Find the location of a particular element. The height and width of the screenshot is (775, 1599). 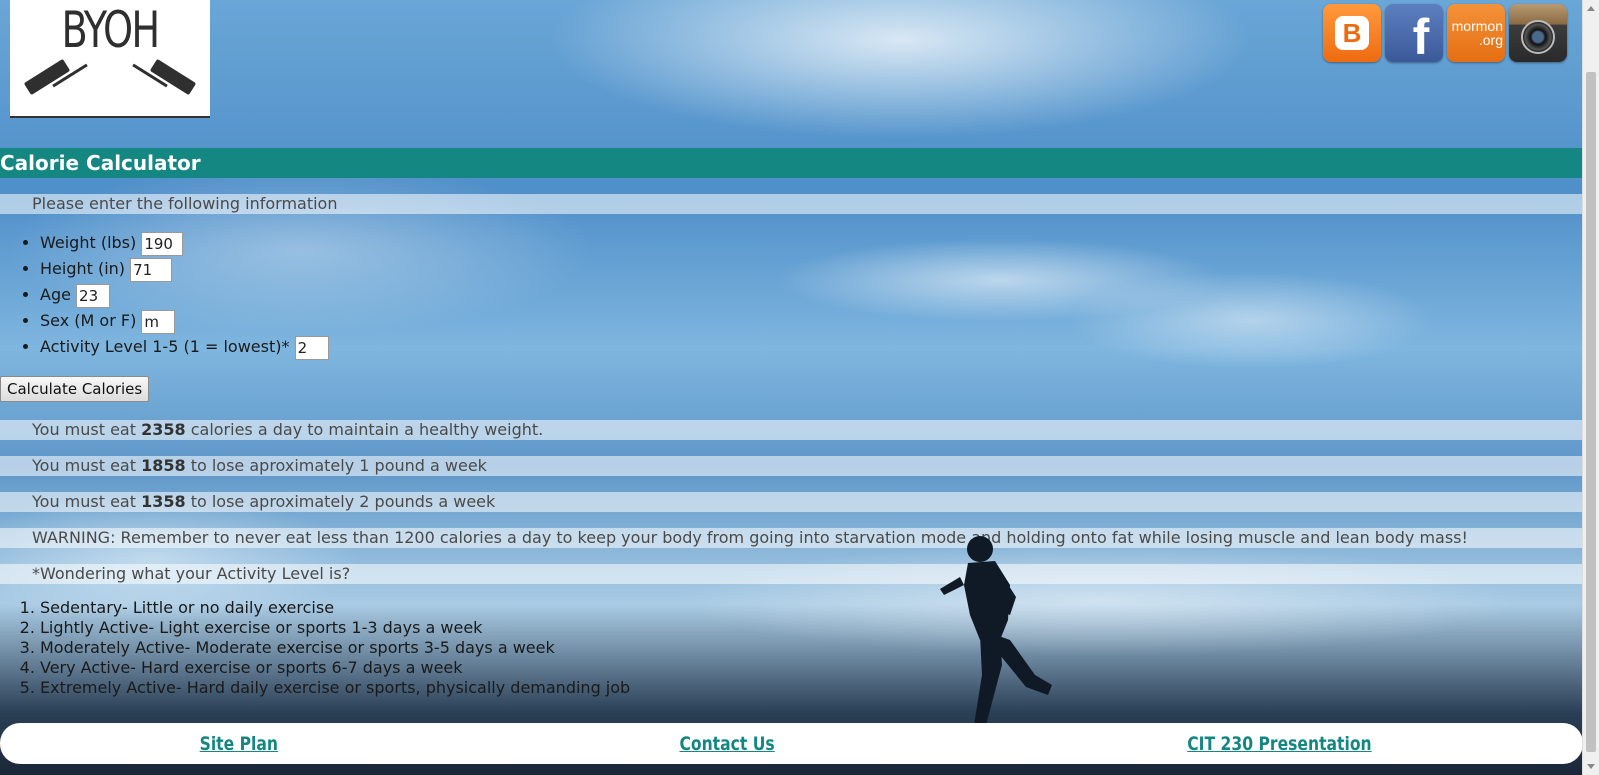

facebook-glyph: f is located at coordinates (1421, 37).